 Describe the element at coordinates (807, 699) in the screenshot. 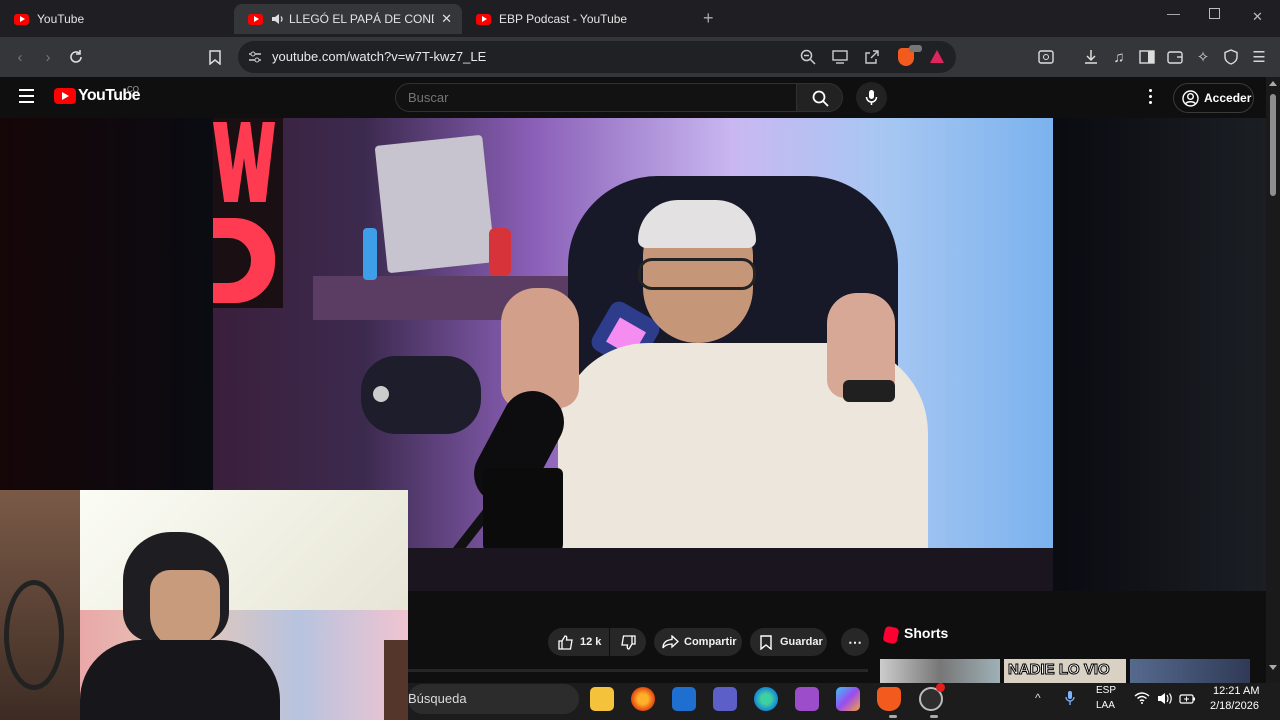

I see `clipchamp-icon` at that location.